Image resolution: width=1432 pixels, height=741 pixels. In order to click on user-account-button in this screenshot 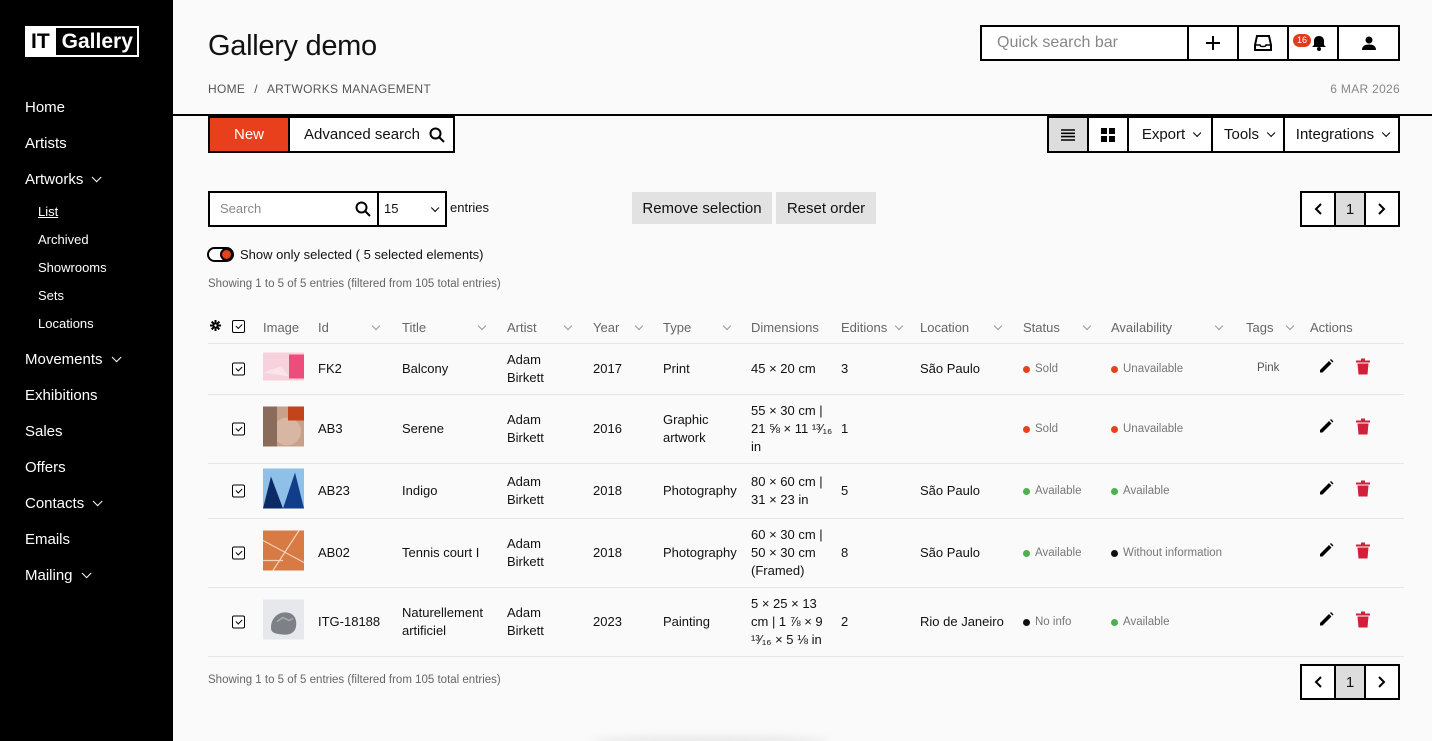, I will do `click(1368, 43)`.